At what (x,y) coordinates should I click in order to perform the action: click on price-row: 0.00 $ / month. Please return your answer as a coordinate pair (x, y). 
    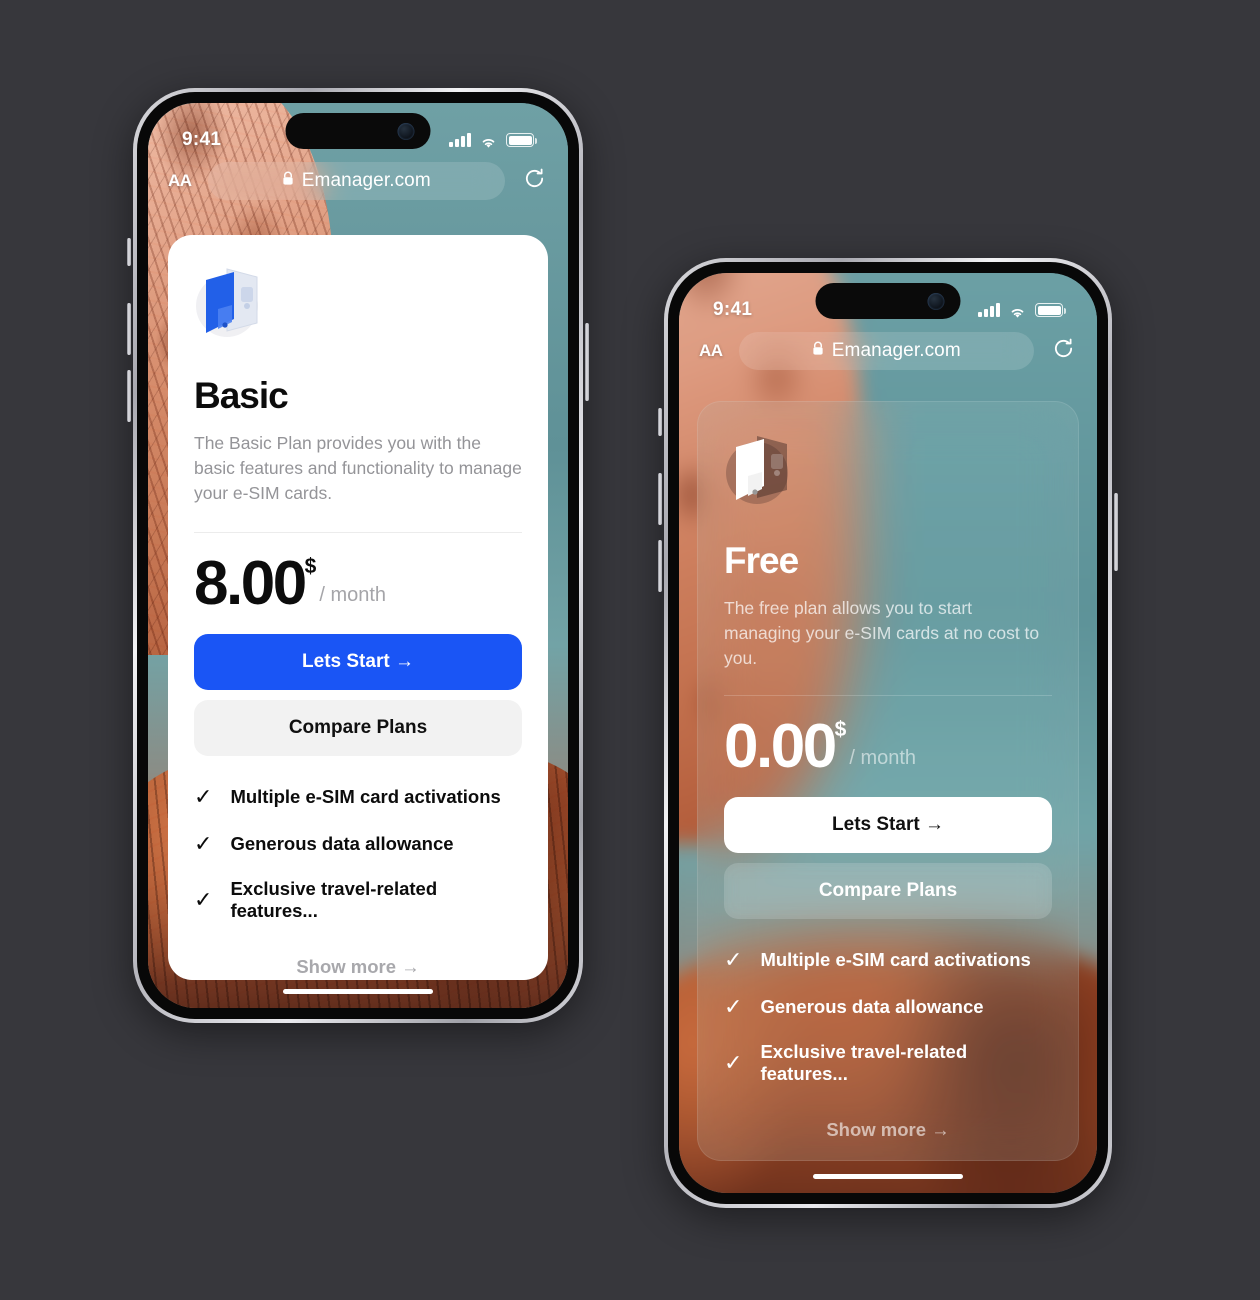
    Looking at the image, I should click on (888, 746).